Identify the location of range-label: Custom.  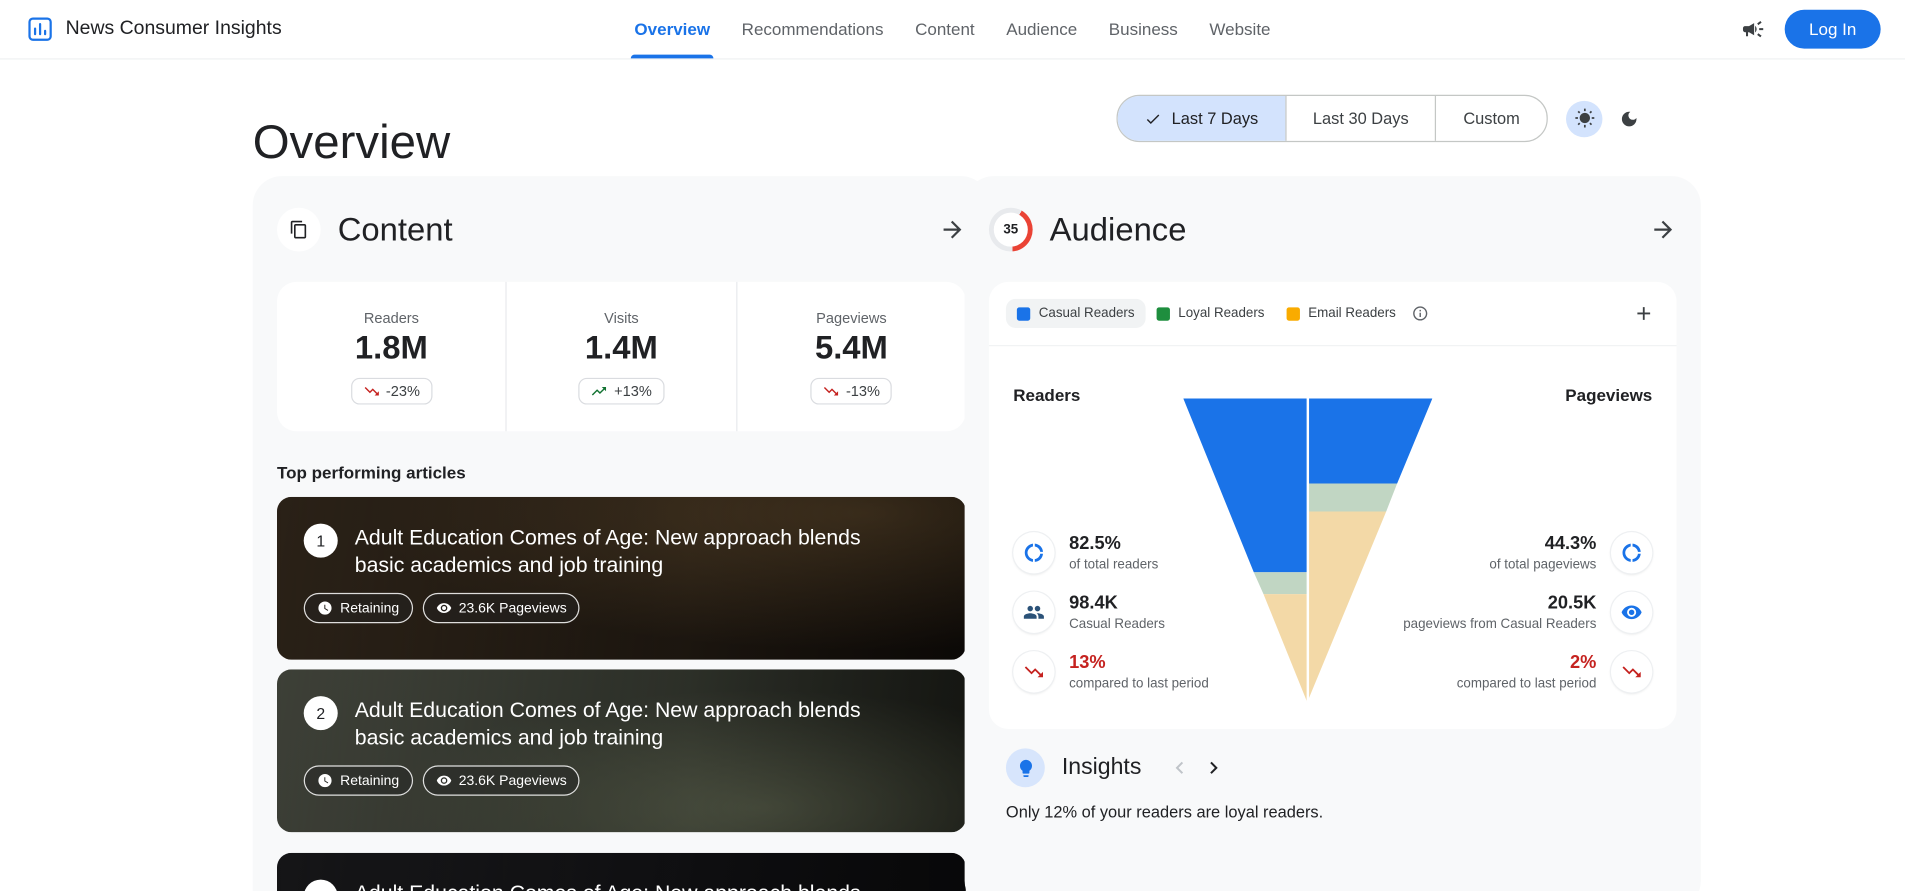
(1491, 118).